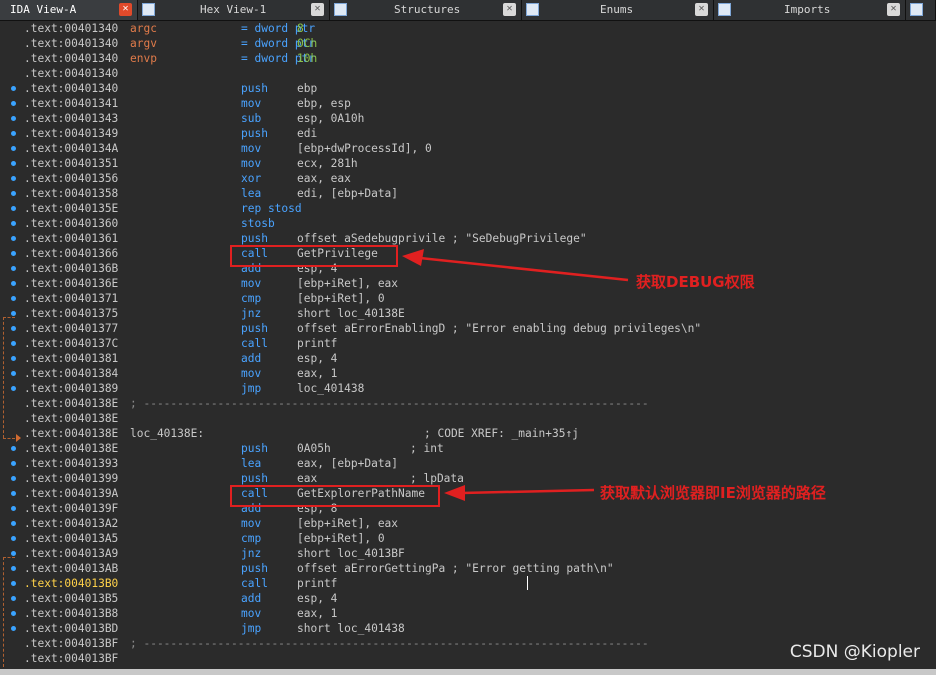 The height and width of the screenshot is (675, 936). Describe the element at coordinates (351, 313) in the screenshot. I see `line-operand: short loc_40138E` at that location.